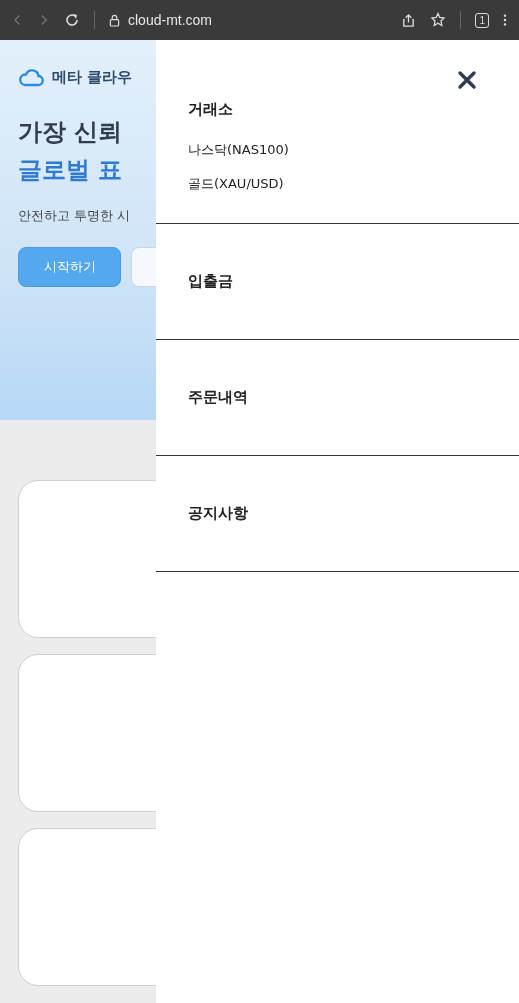 This screenshot has width=519, height=1003. What do you see at coordinates (337, 281) in the screenshot?
I see `menu-item: 입출금` at bounding box center [337, 281].